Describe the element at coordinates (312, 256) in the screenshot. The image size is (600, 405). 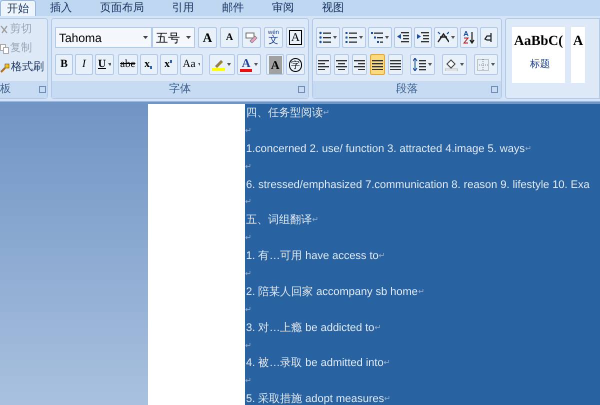
I see `document-line: 1. 有…可用 have access to` at that location.